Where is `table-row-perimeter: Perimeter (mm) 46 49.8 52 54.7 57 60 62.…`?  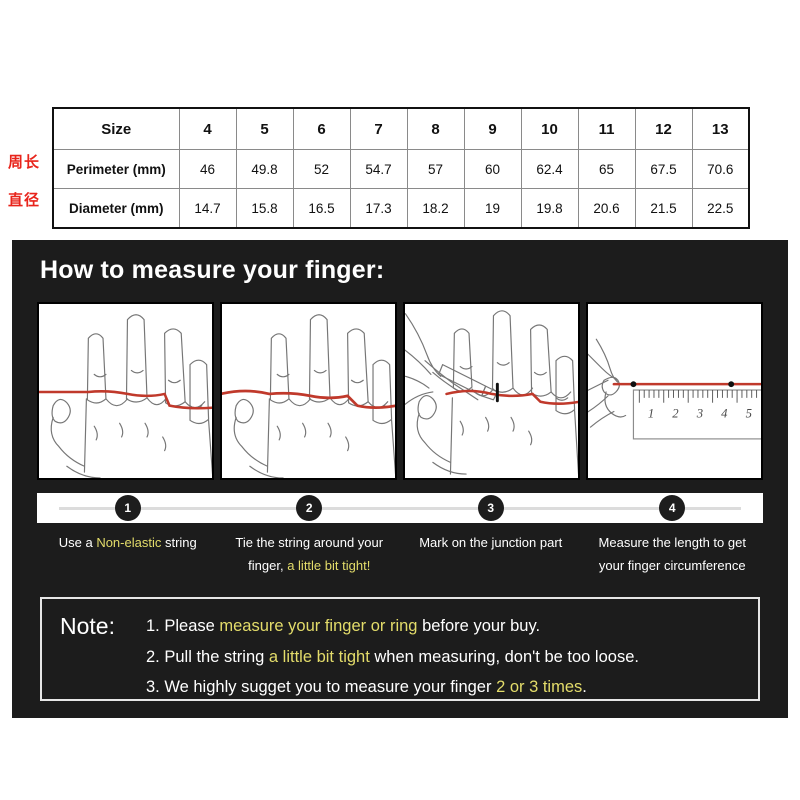 table-row-perimeter: Perimeter (mm) 46 49.8 52 54.7 57 60 62.… is located at coordinates (401, 169).